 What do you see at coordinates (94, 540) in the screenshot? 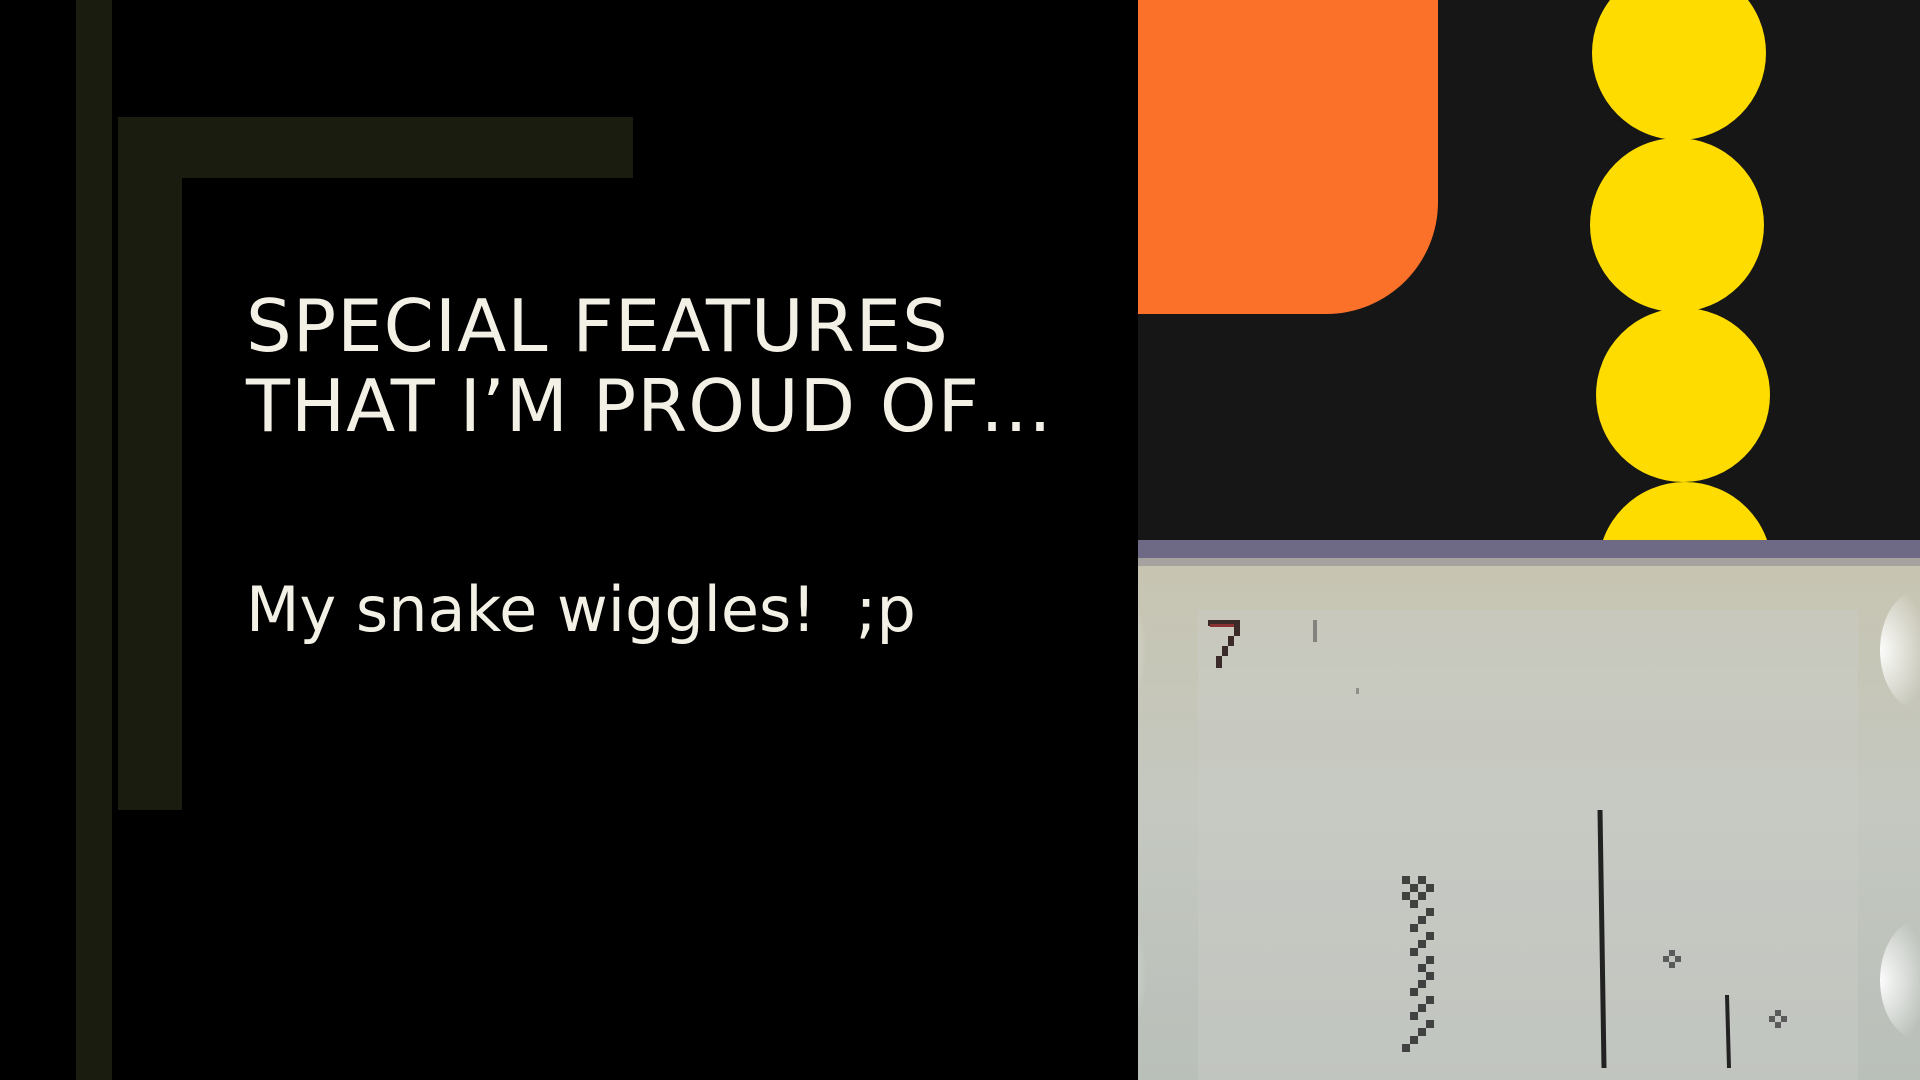
I see `decorative-left-bar` at bounding box center [94, 540].